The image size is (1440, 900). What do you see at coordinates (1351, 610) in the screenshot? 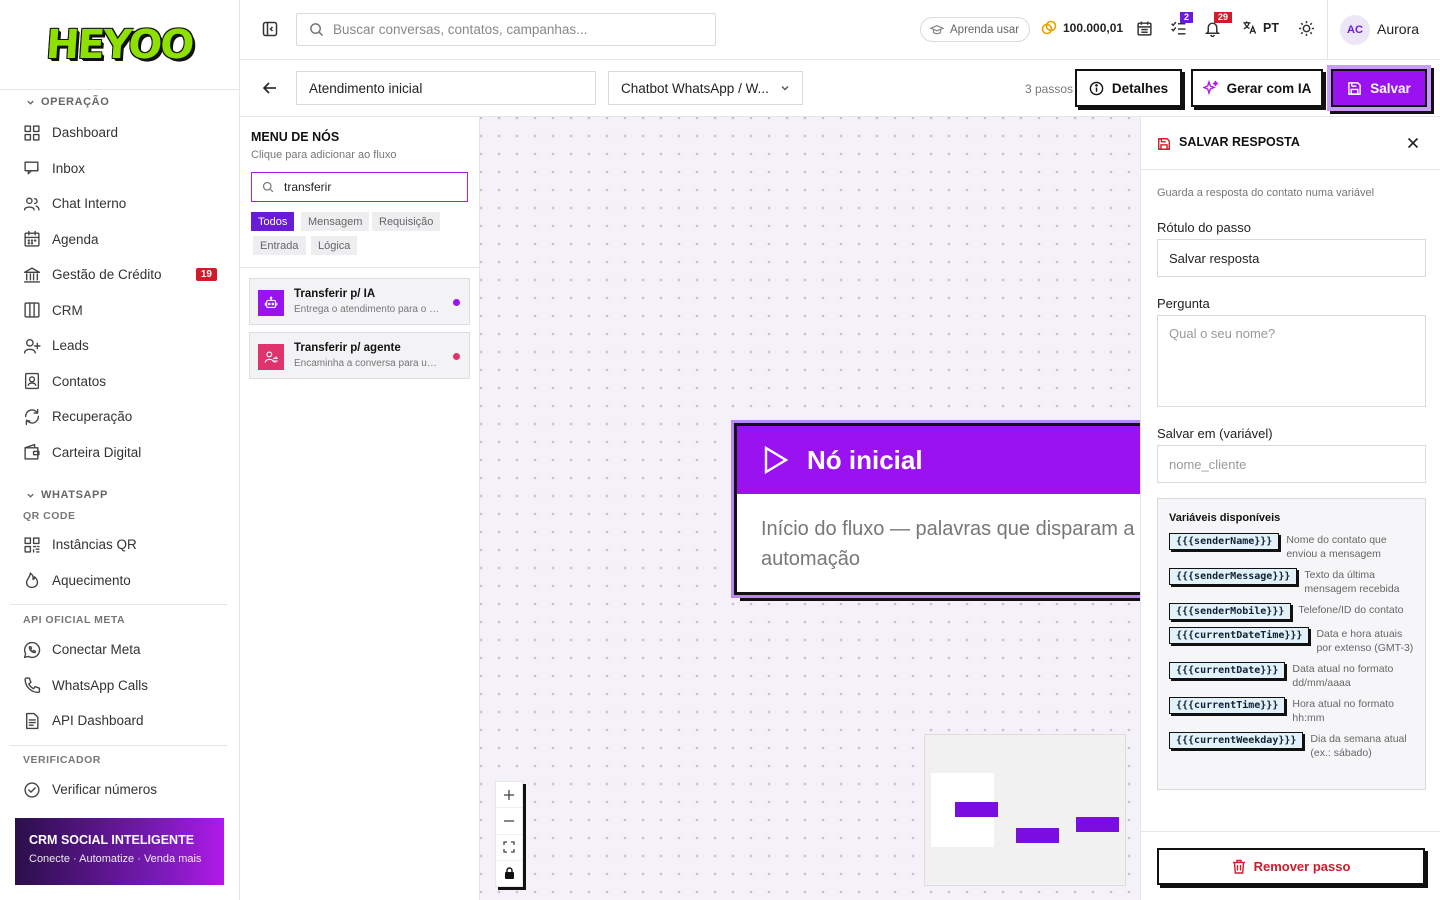
I see `variable-description: Telefone/ID do contato` at bounding box center [1351, 610].